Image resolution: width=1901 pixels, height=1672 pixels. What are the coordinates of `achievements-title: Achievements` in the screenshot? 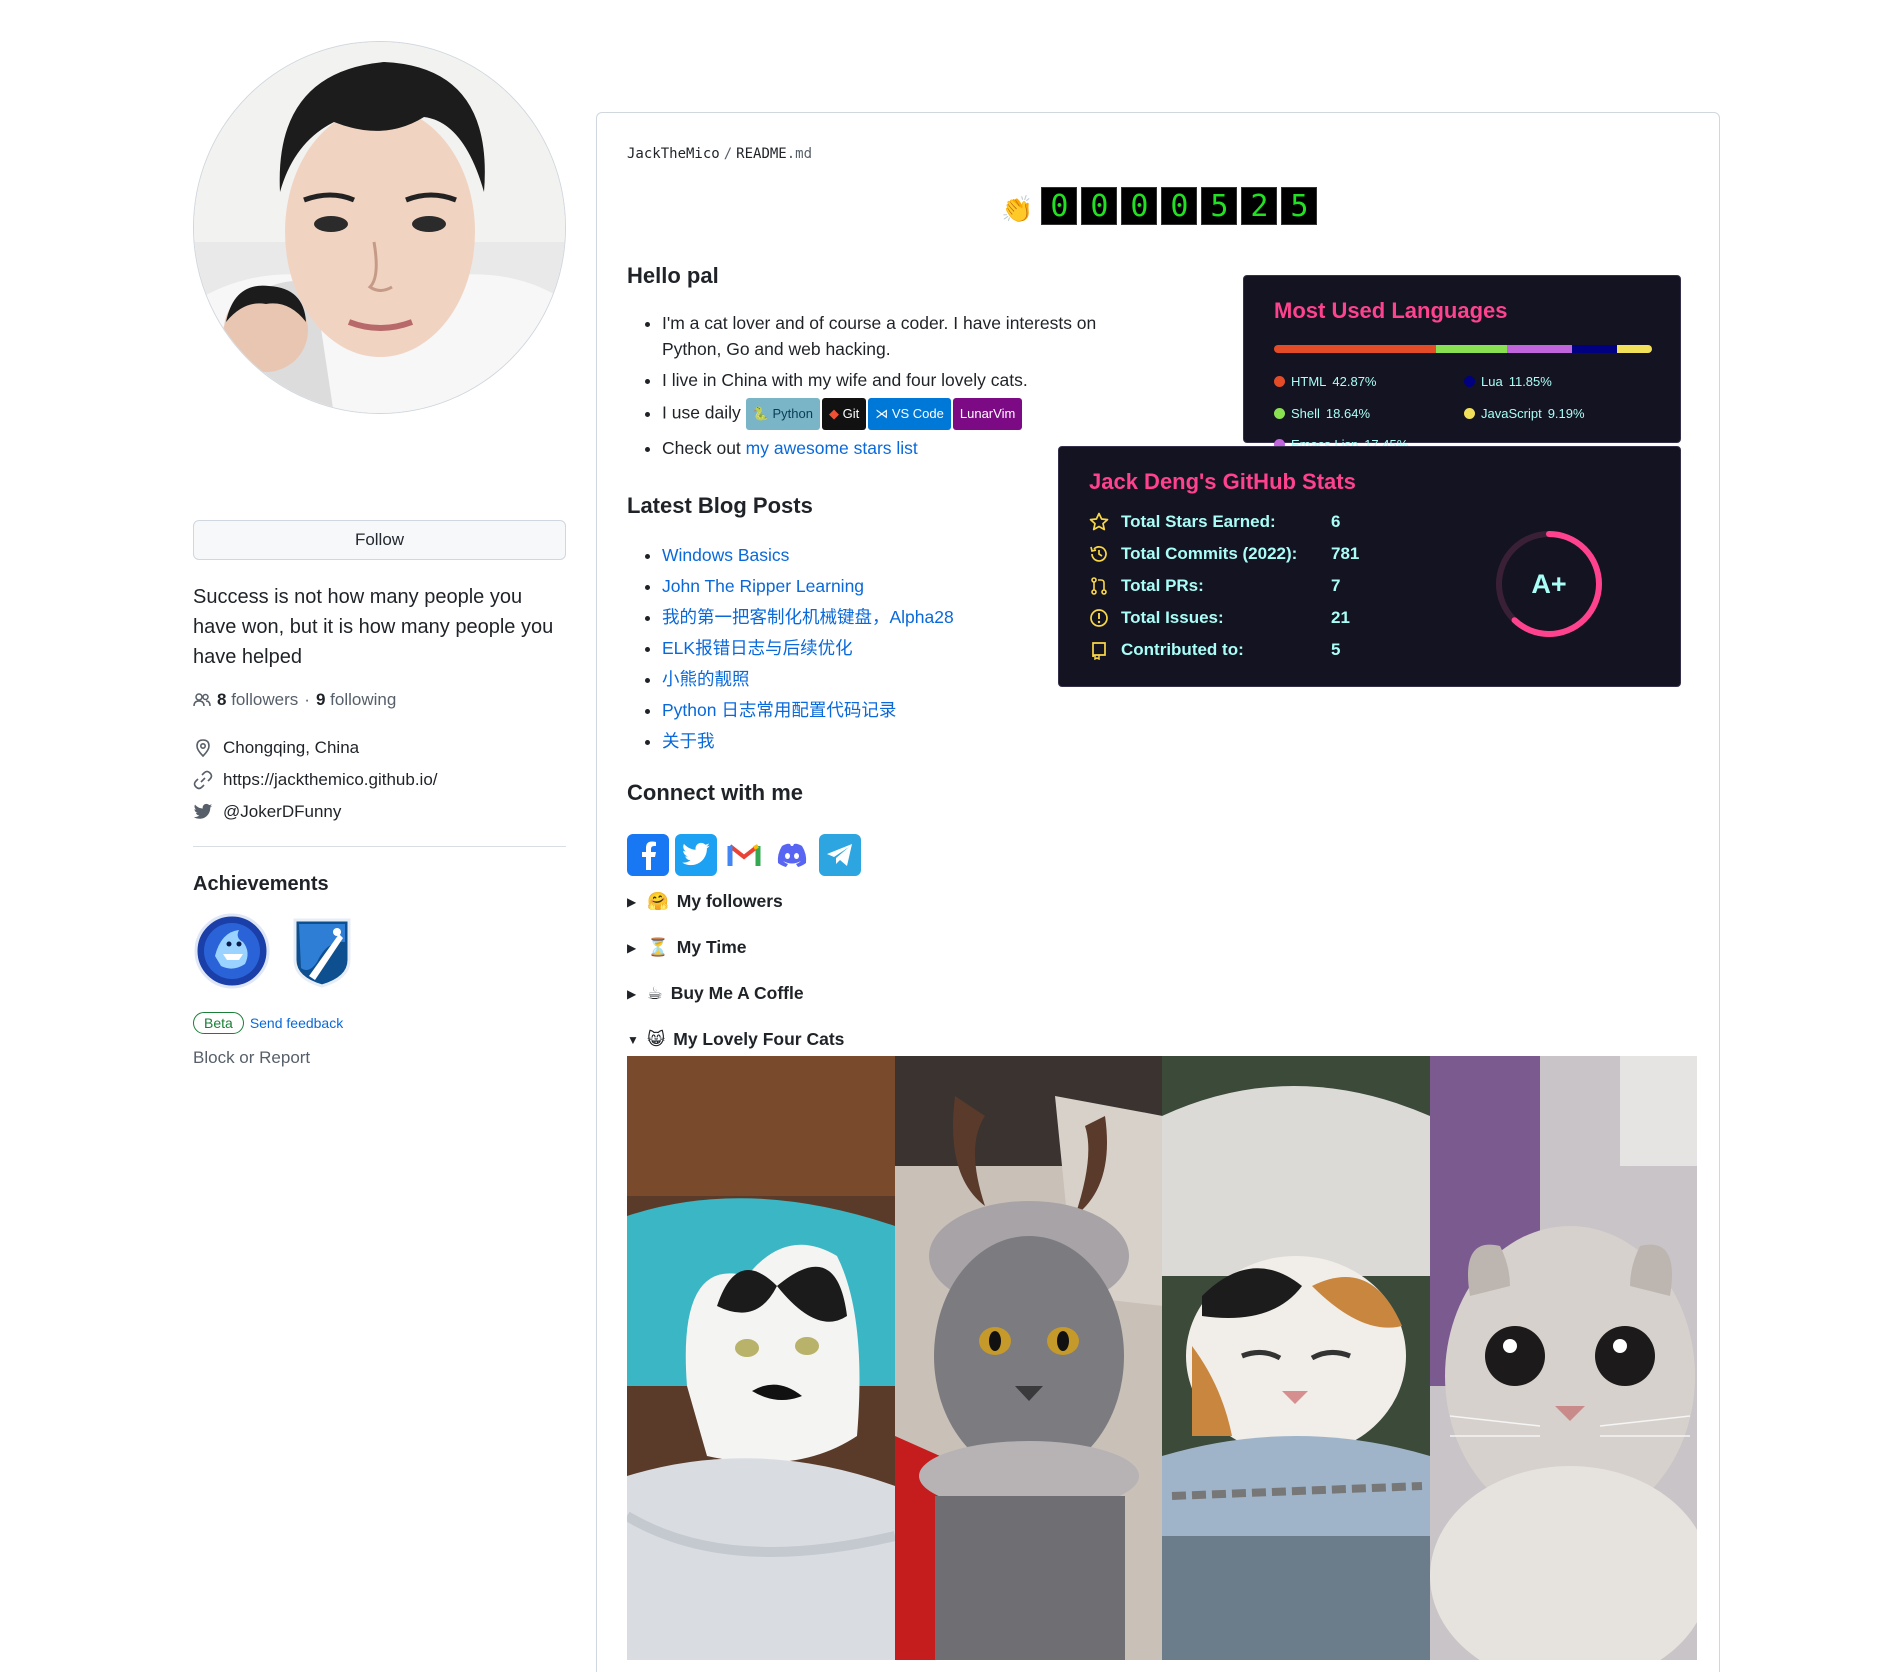 It's located at (261, 884).